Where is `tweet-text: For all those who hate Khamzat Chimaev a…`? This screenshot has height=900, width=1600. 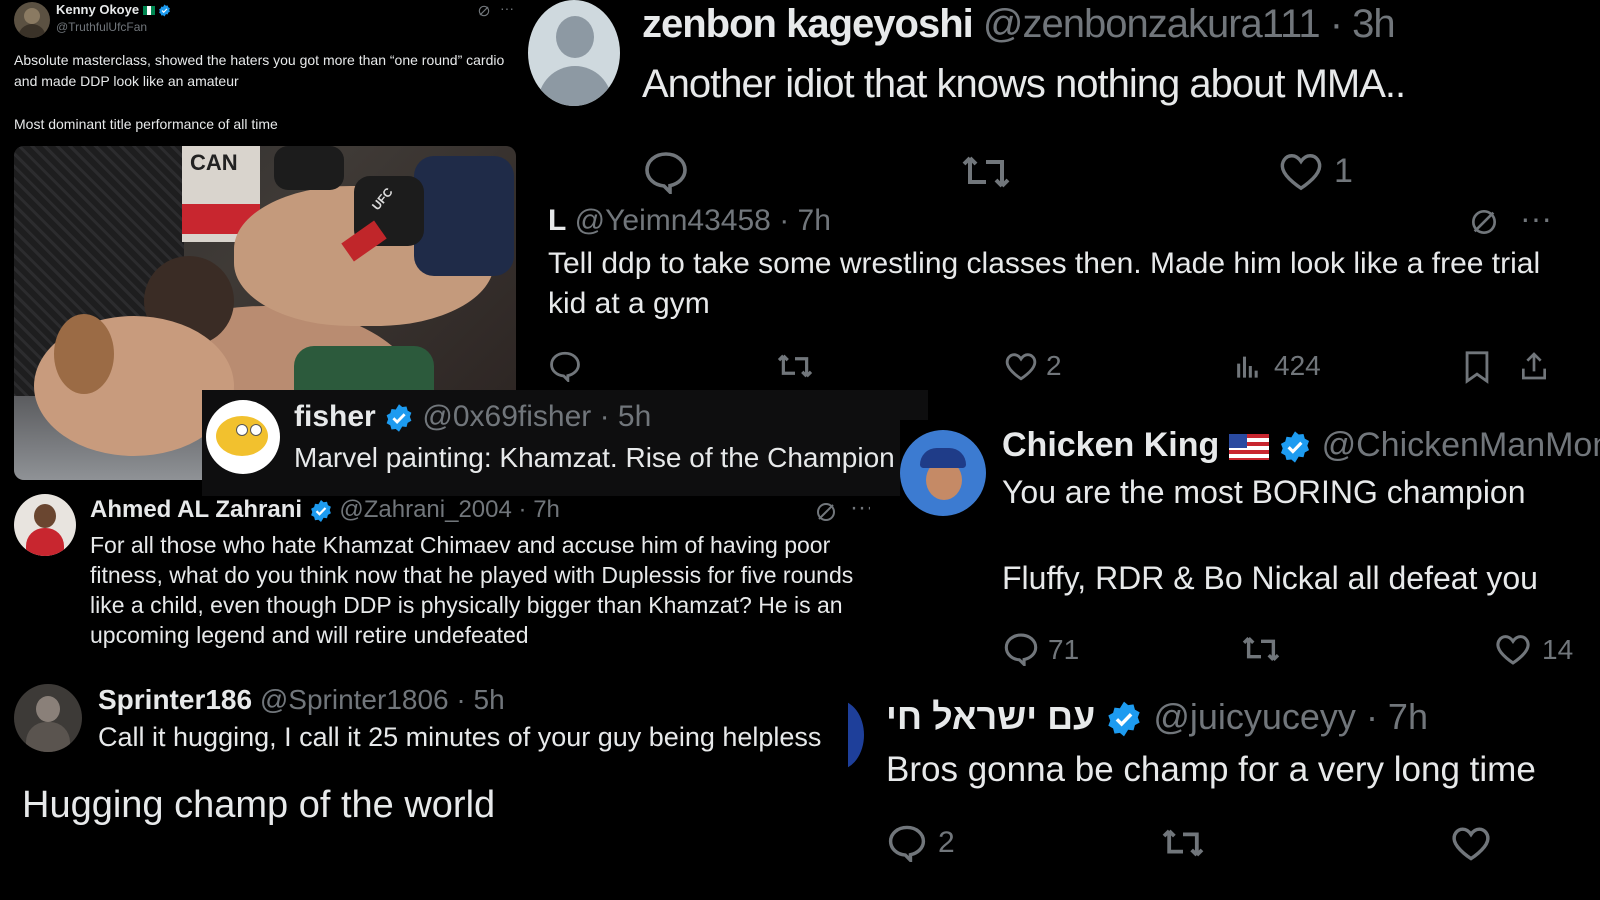 tweet-text: For all those who hate Khamzat Chimaev a… is located at coordinates (472, 590).